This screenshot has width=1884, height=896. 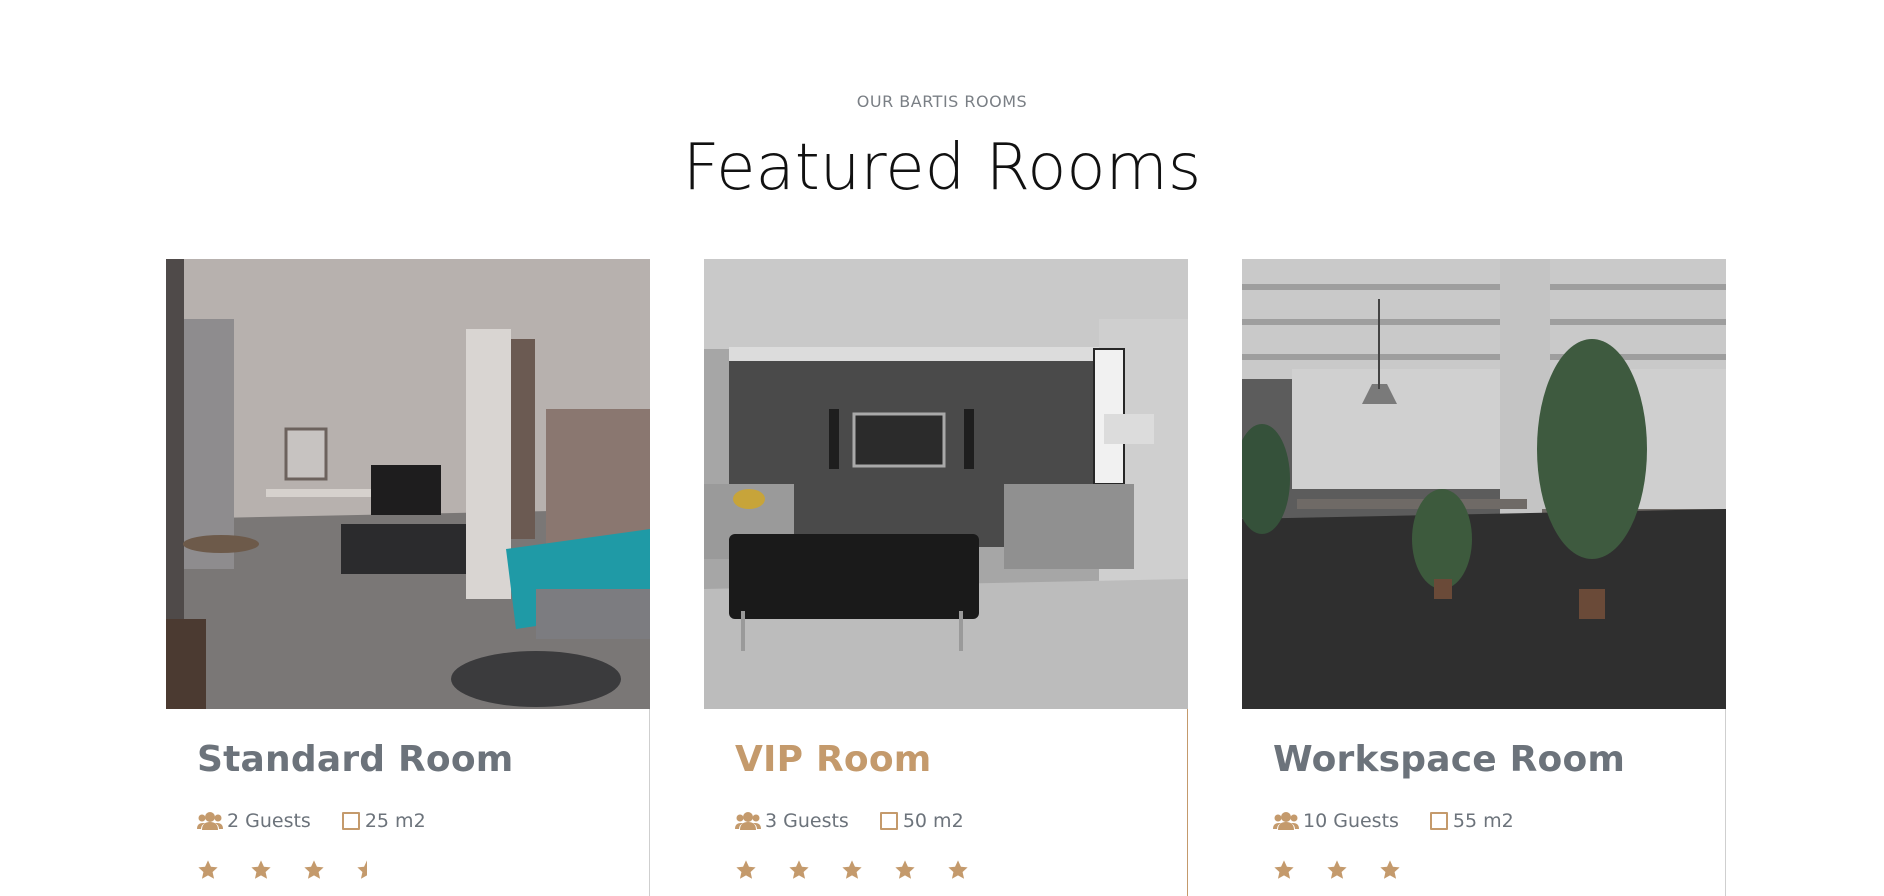 I want to click on room-size: 50 m2, so click(x=933, y=821).